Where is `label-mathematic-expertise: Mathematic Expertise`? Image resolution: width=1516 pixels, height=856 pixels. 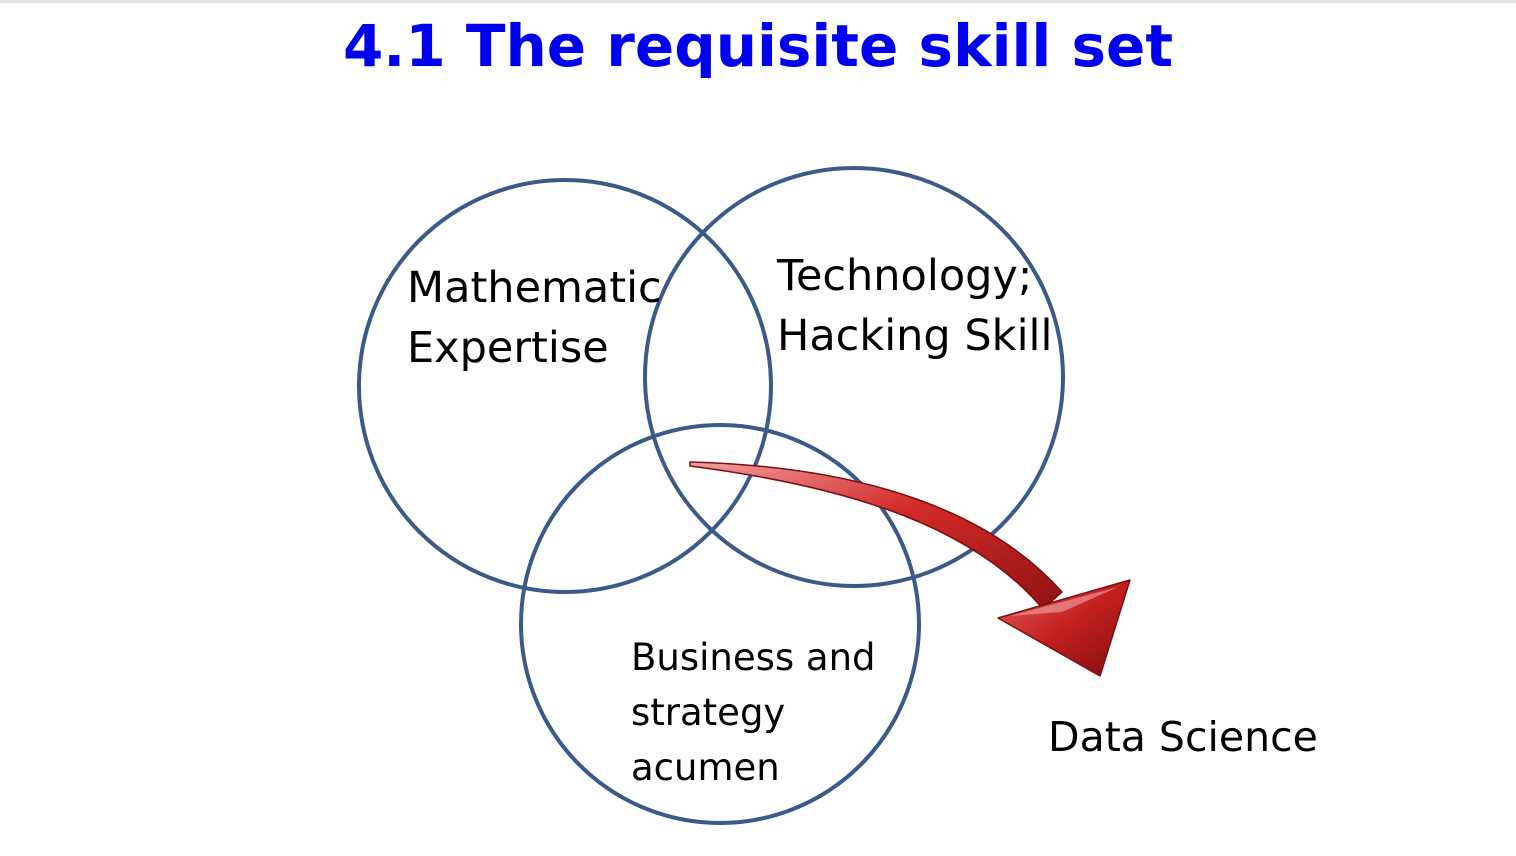
label-mathematic-expertise: Mathematic Expertise is located at coordinates (534, 318).